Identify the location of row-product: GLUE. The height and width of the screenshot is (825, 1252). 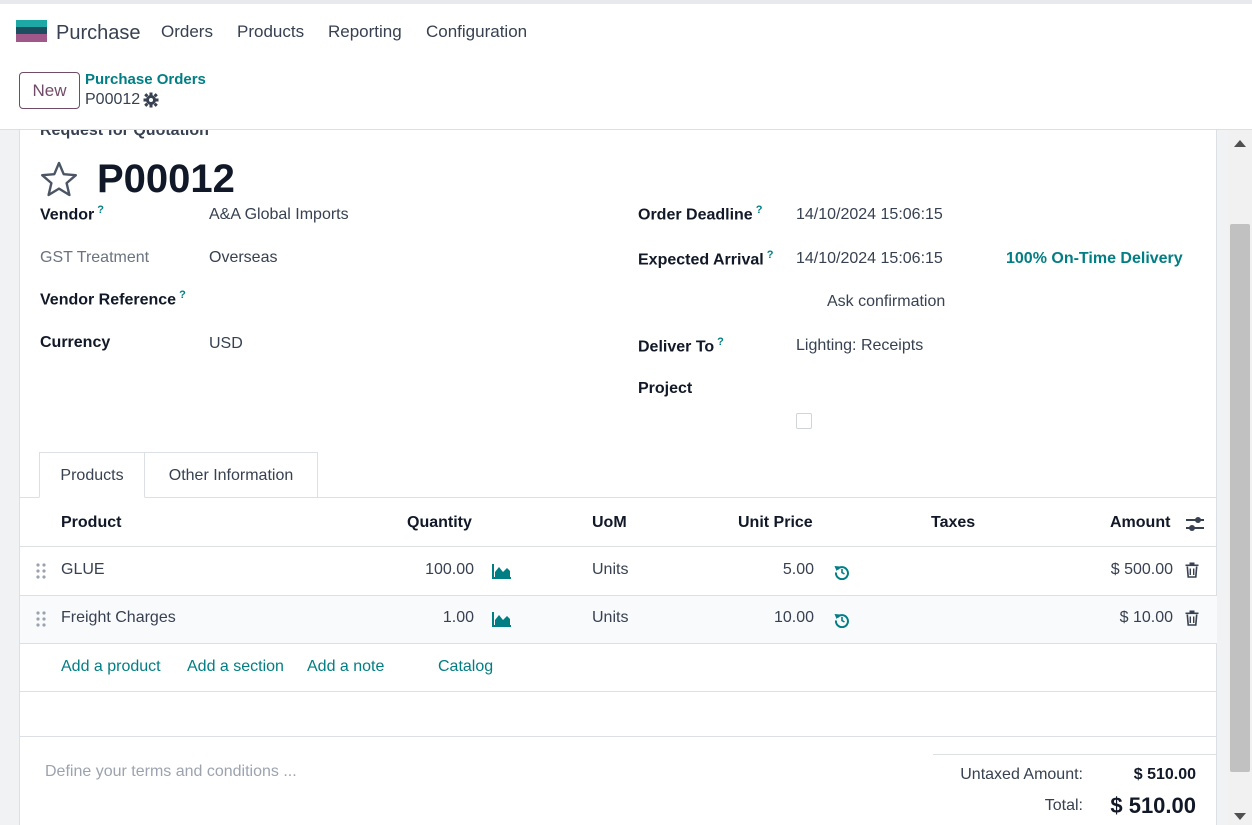
(83, 570).